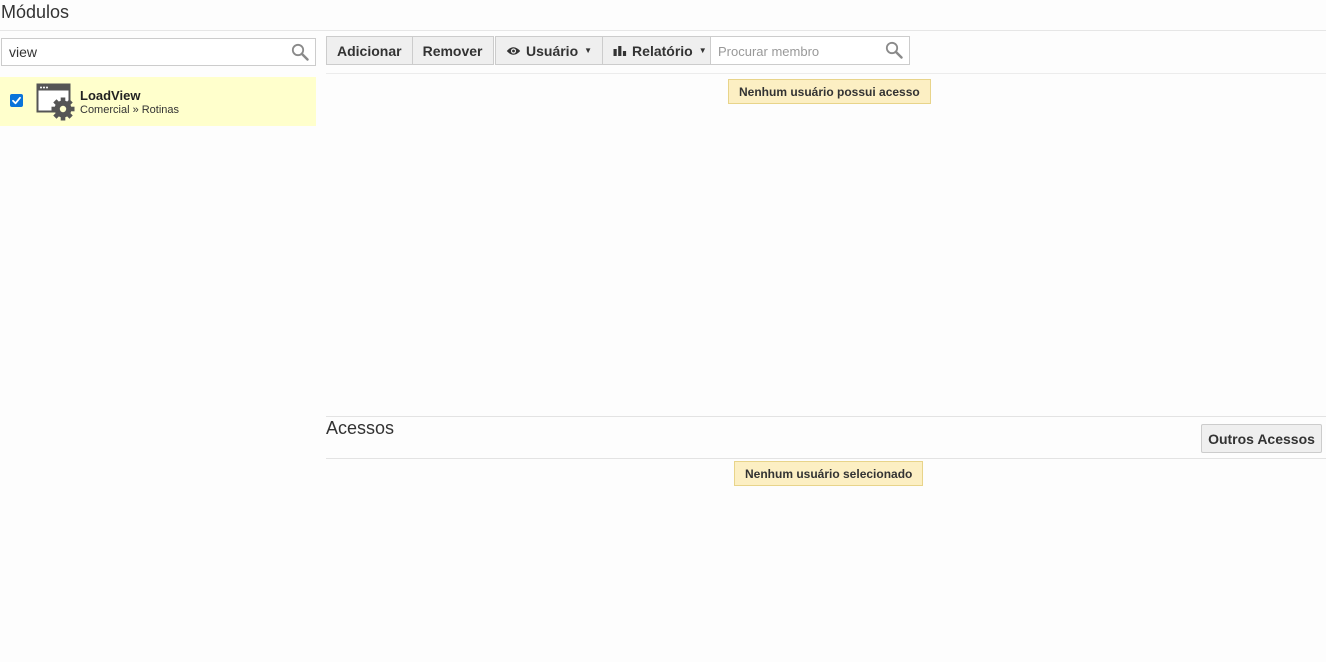 This screenshot has width=1326, height=662. I want to click on remove-button: Remover, so click(453, 50).